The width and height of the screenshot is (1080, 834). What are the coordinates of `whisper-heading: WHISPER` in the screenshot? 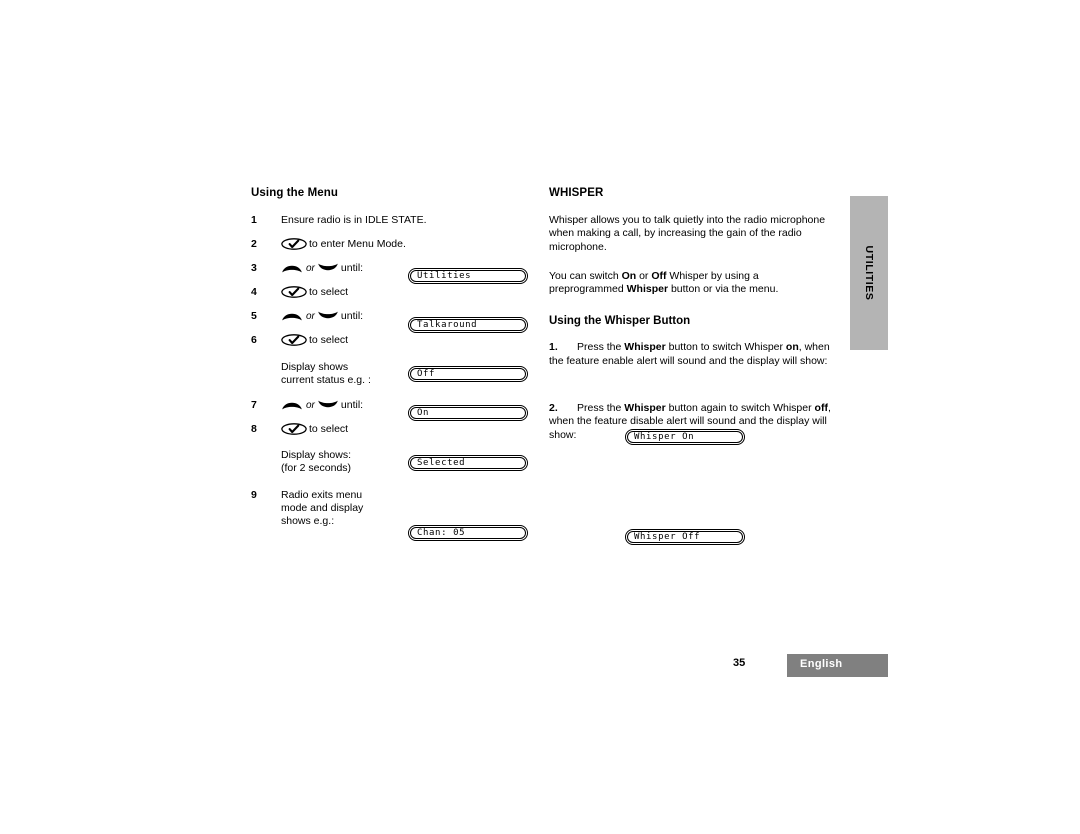 It's located at (576, 193).